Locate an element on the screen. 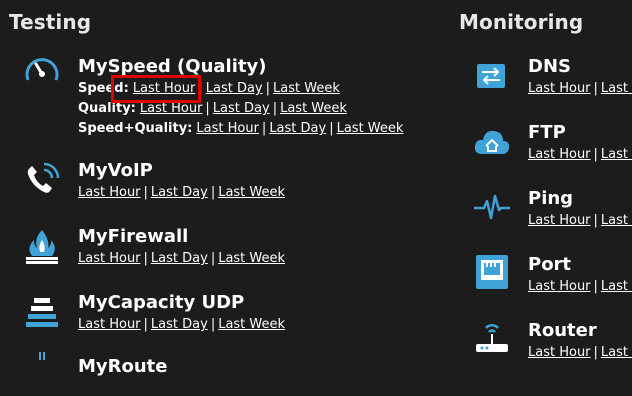  myfirewall-last-day-link: Last Day is located at coordinates (179, 258).